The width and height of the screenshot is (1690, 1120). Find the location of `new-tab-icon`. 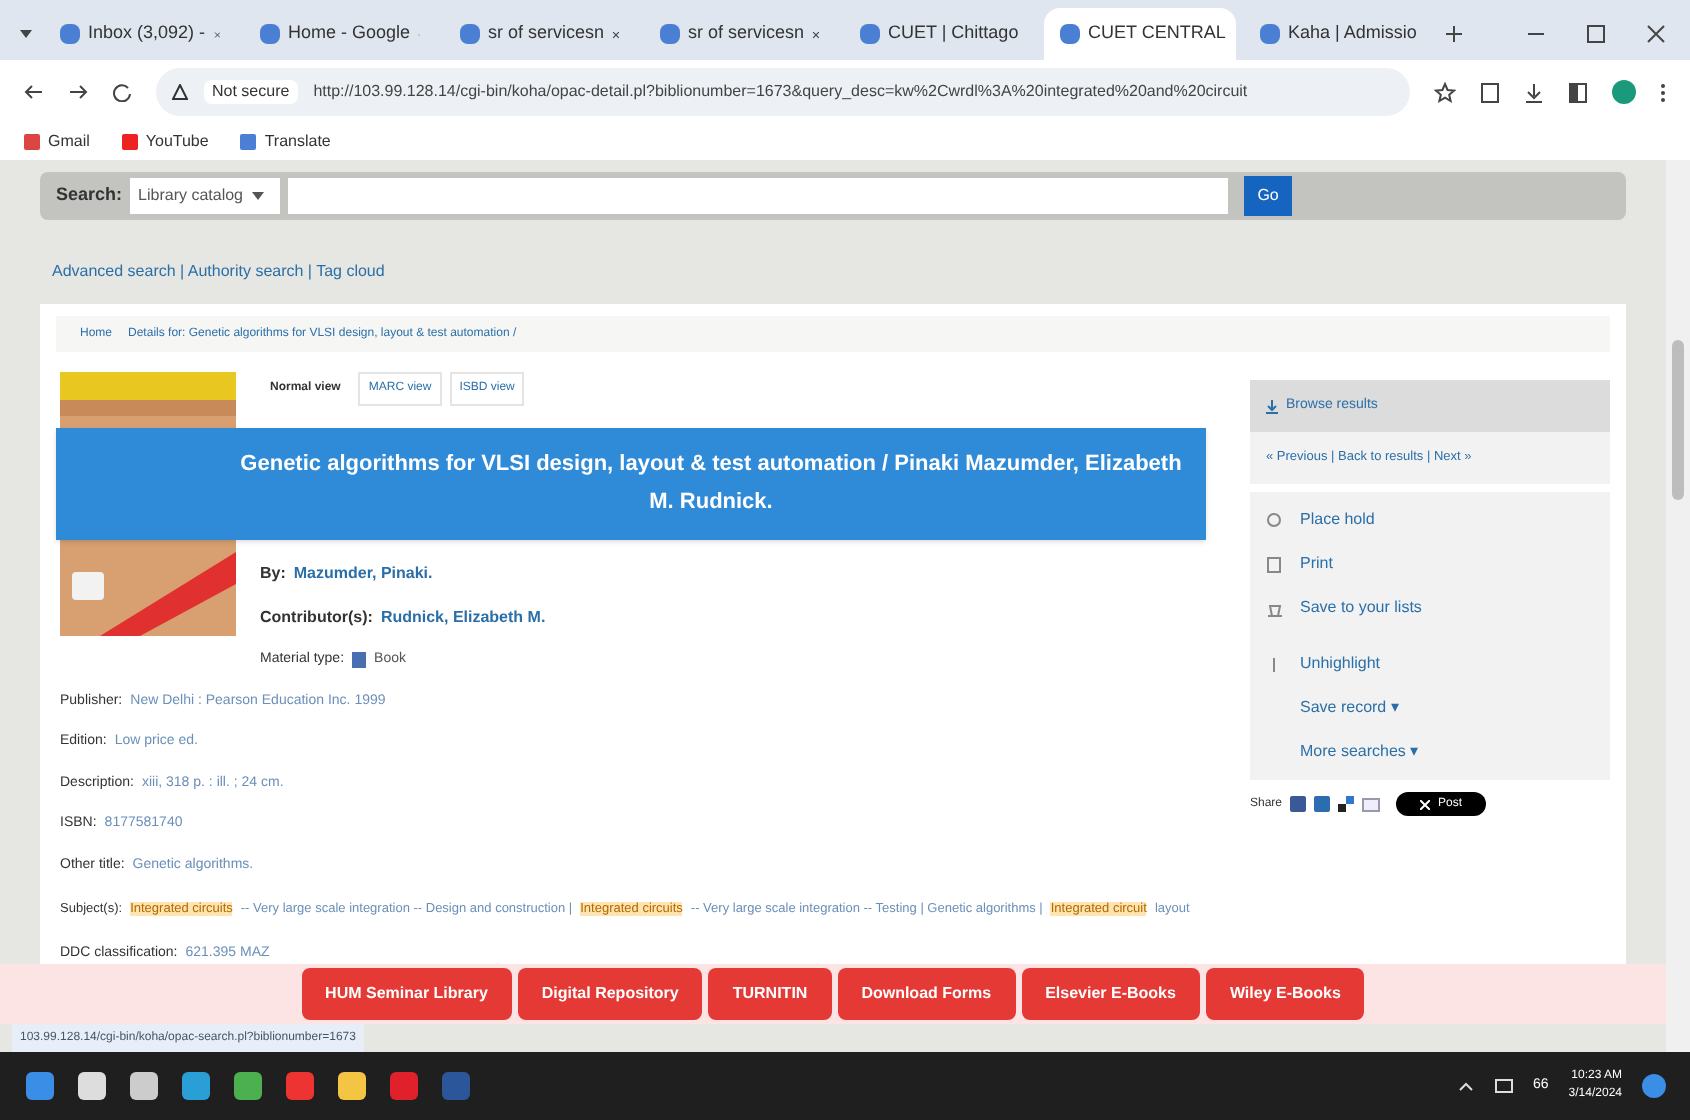

new-tab-icon is located at coordinates (1454, 34).